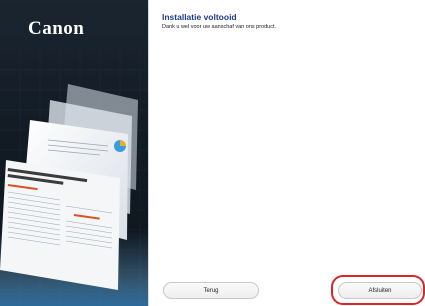 The height and width of the screenshot is (306, 425). I want to click on page-title: Installatie voltooid, so click(199, 17).